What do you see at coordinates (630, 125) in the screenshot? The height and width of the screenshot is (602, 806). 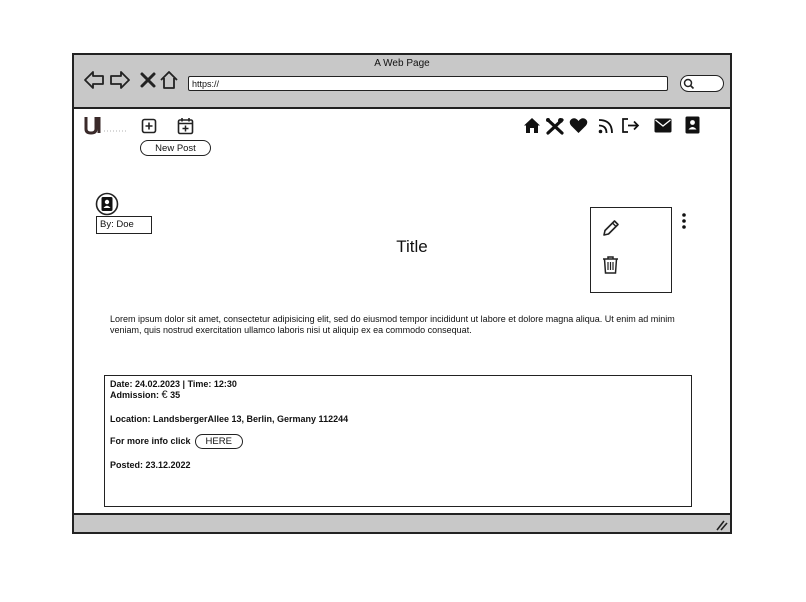 I see `sign-out-icon` at bounding box center [630, 125].